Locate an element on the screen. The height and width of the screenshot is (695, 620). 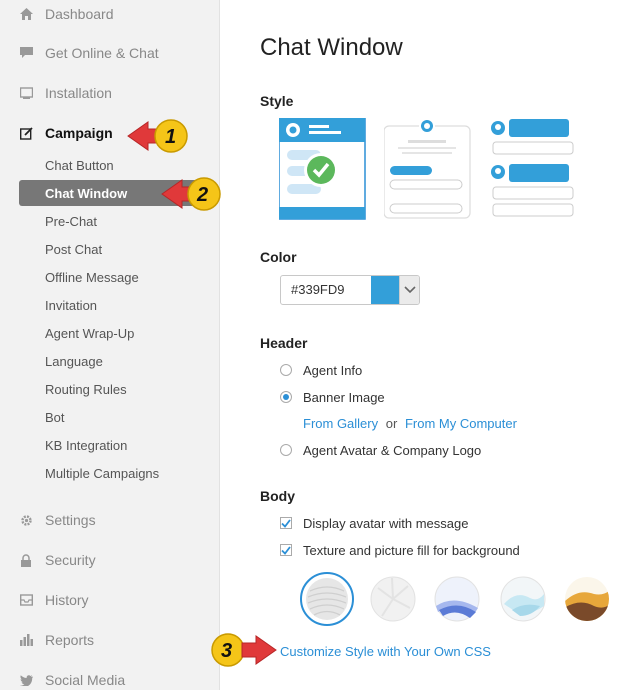
lock-icon is located at coordinates (26, 560).